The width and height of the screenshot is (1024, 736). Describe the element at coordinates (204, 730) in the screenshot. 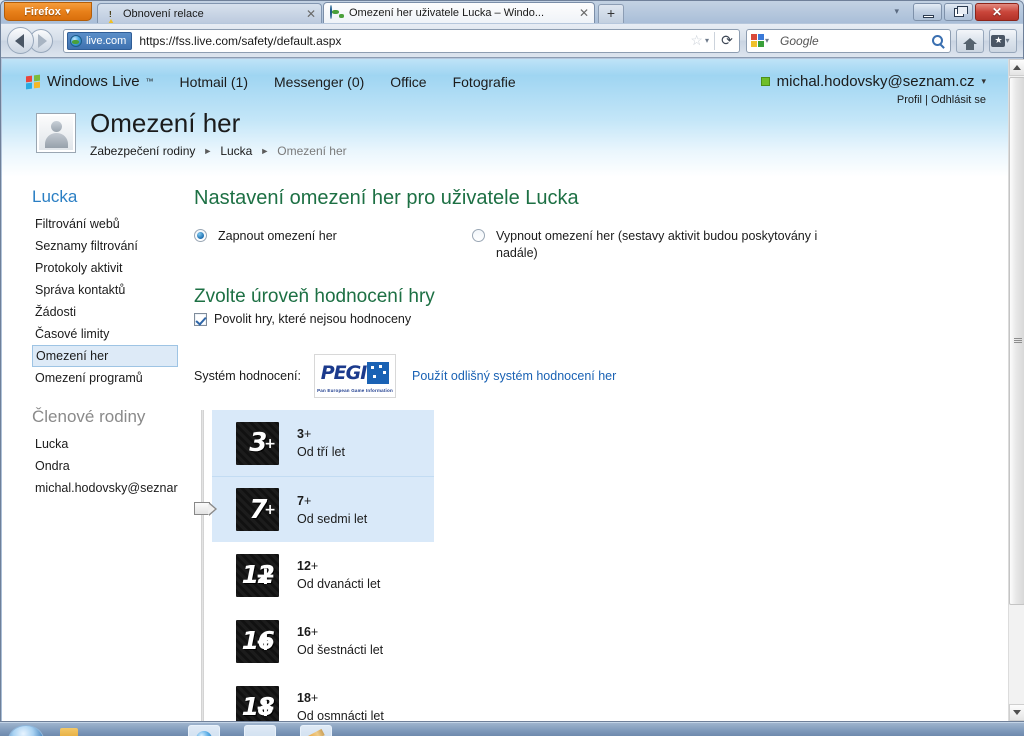

I see `taskbar-item-browser` at that location.